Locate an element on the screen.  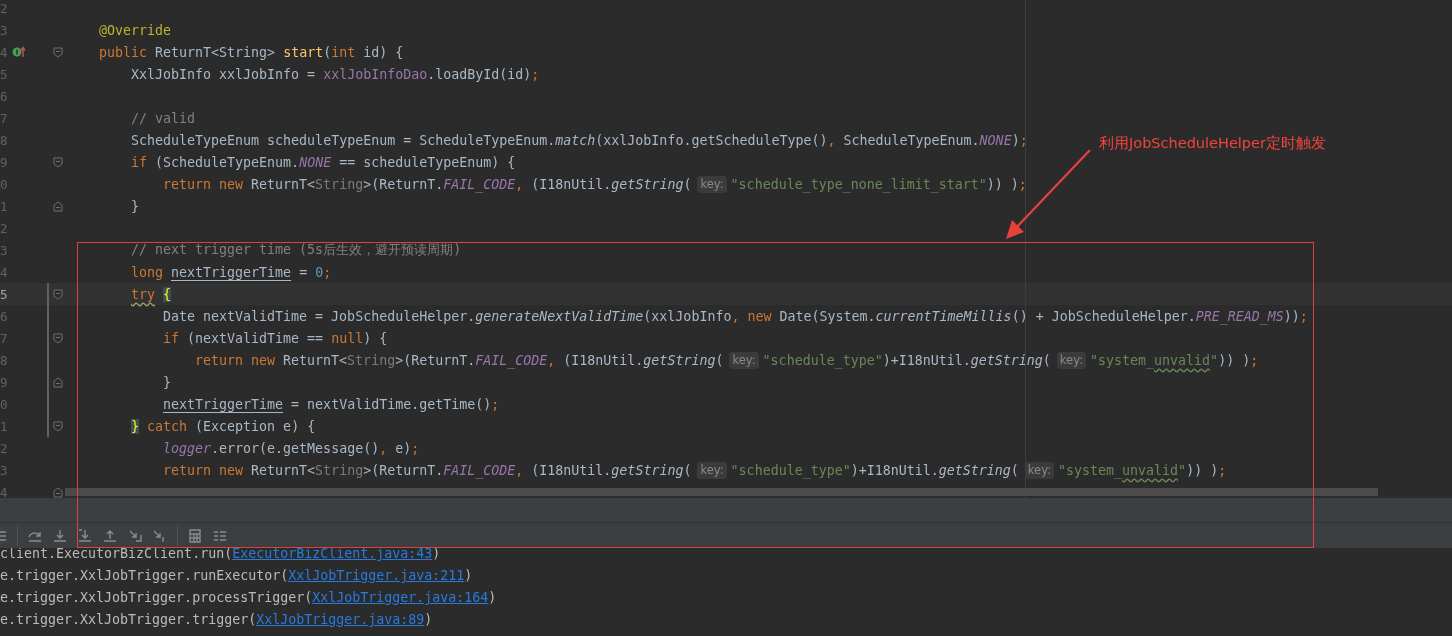
code-text: if (nextValidTime == null) { is located at coordinates (275, 338).